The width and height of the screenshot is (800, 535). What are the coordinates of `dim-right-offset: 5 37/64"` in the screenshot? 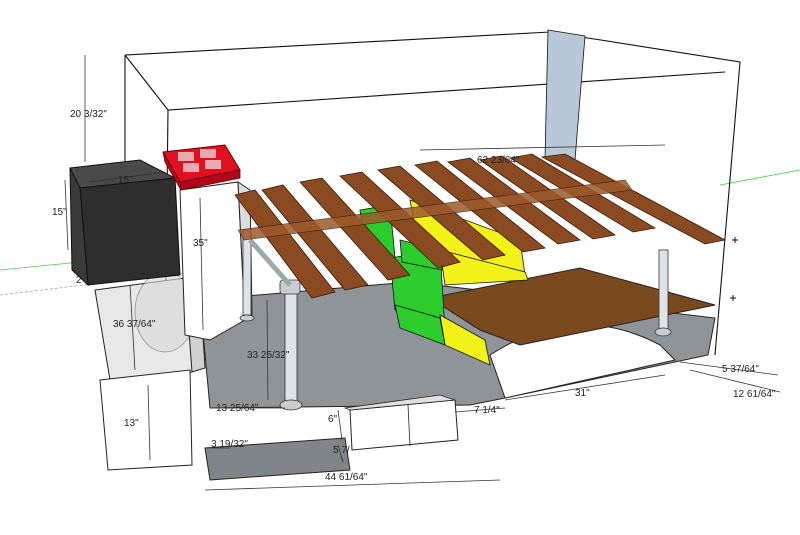 It's located at (740, 369).